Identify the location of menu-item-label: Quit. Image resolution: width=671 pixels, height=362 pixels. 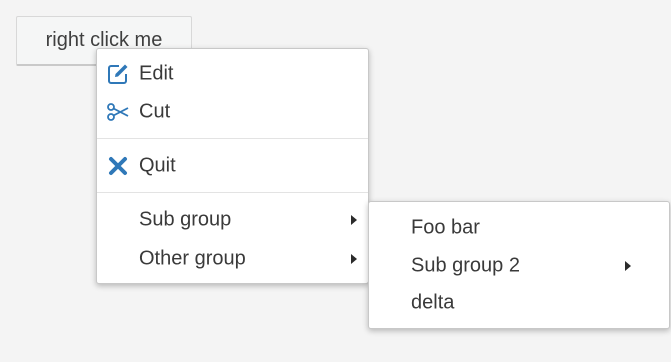
(157, 165).